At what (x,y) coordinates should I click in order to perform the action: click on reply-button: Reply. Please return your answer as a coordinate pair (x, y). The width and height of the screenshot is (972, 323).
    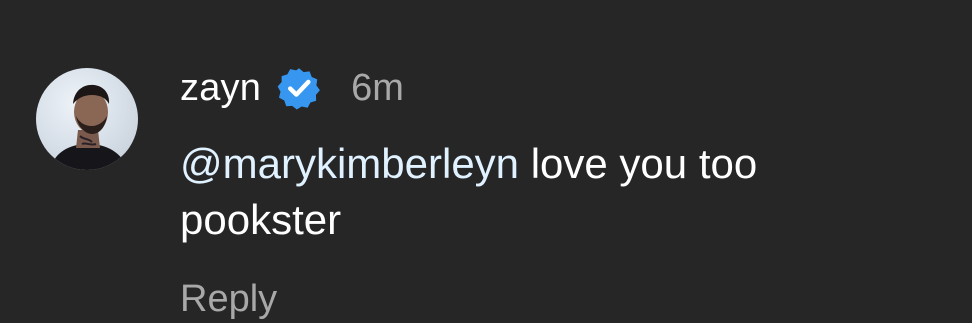
    Looking at the image, I should click on (560, 298).